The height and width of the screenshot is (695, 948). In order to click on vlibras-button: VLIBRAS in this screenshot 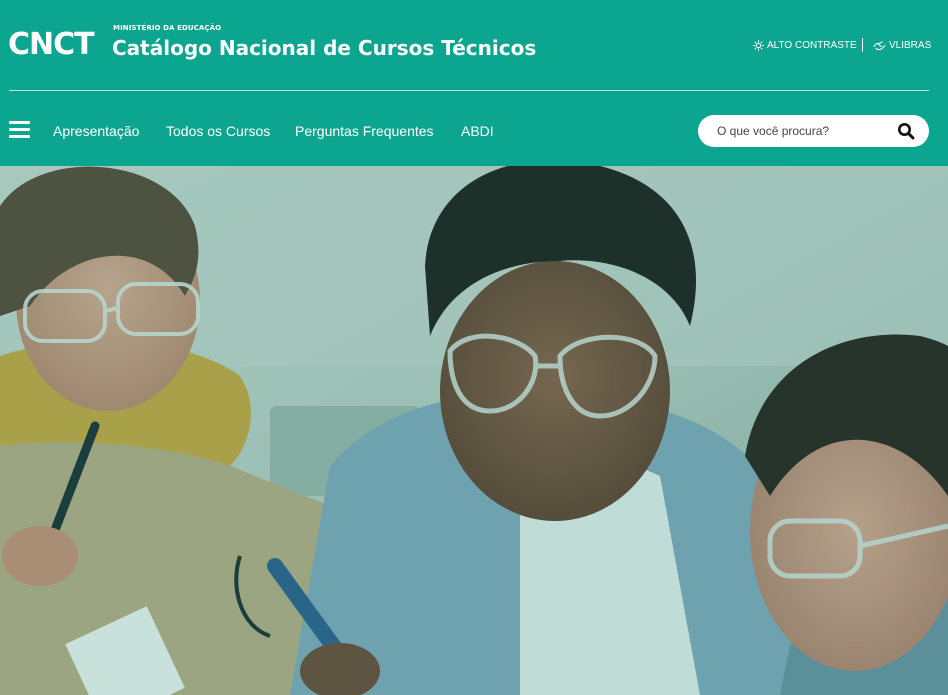, I will do `click(902, 45)`.